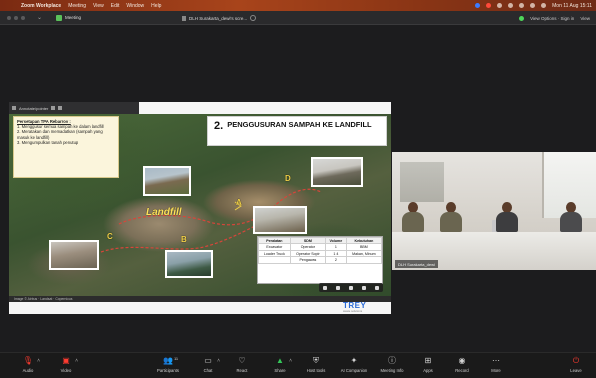 This screenshot has height=378, width=596. I want to click on minimize-window-icon, so click(16, 17).